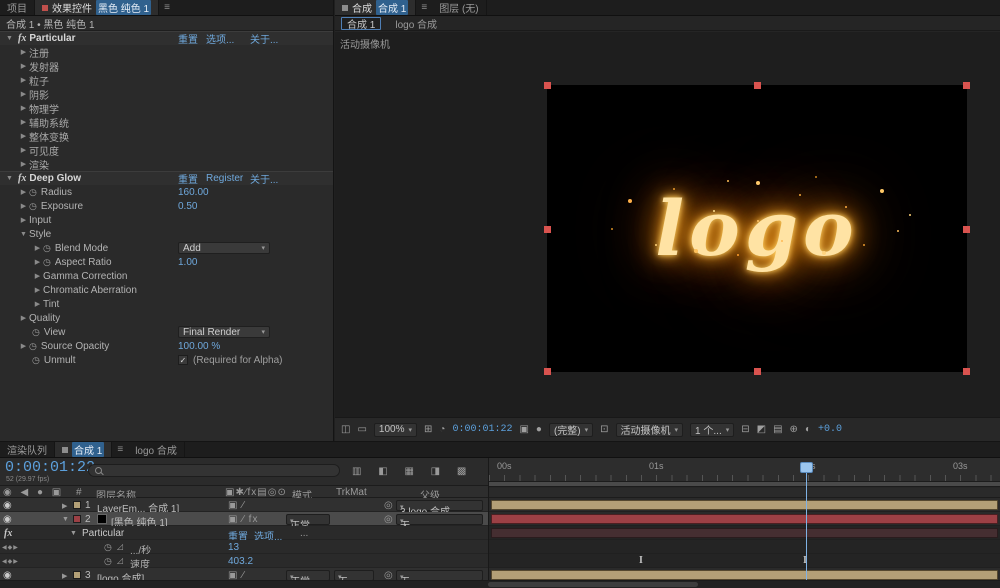 The height and width of the screenshot is (588, 1000). Describe the element at coordinates (744, 470) in the screenshot. I see `time-ruler: 00s 01s 02s 03s` at that location.